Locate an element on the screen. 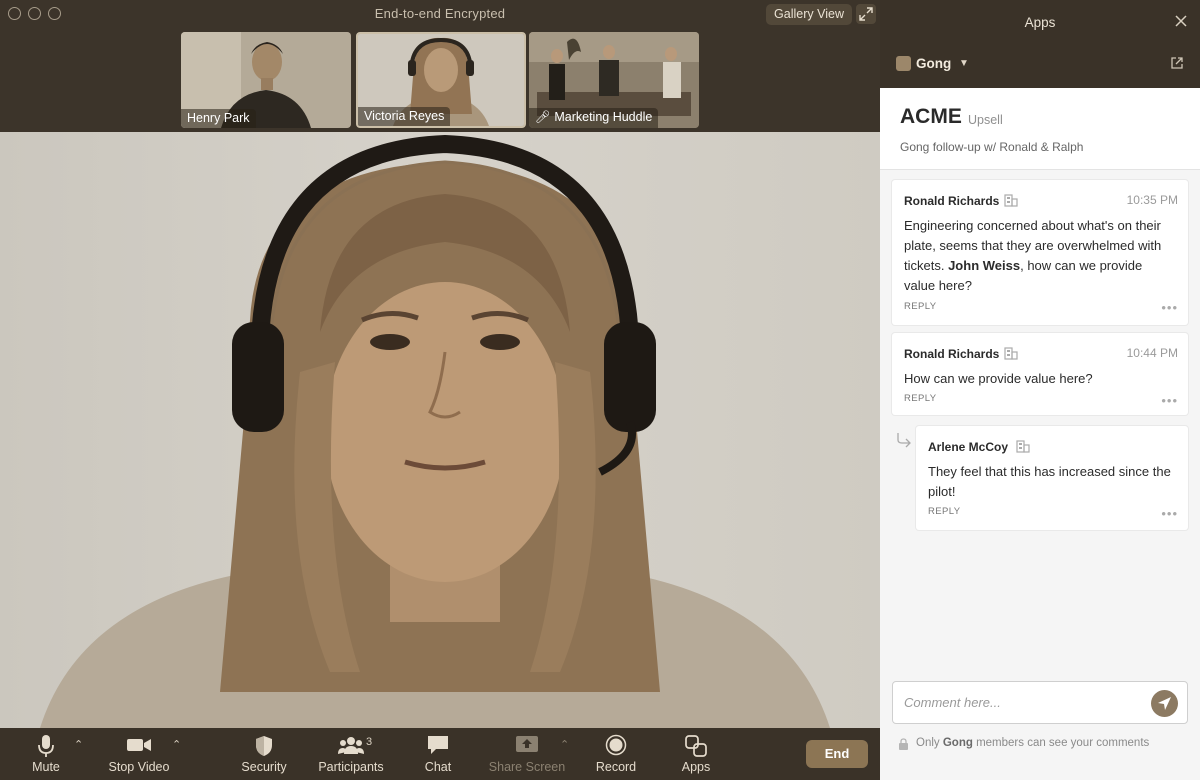 This screenshot has height=780, width=1200. window-title: End-to-end Encrypted is located at coordinates (440, 13).